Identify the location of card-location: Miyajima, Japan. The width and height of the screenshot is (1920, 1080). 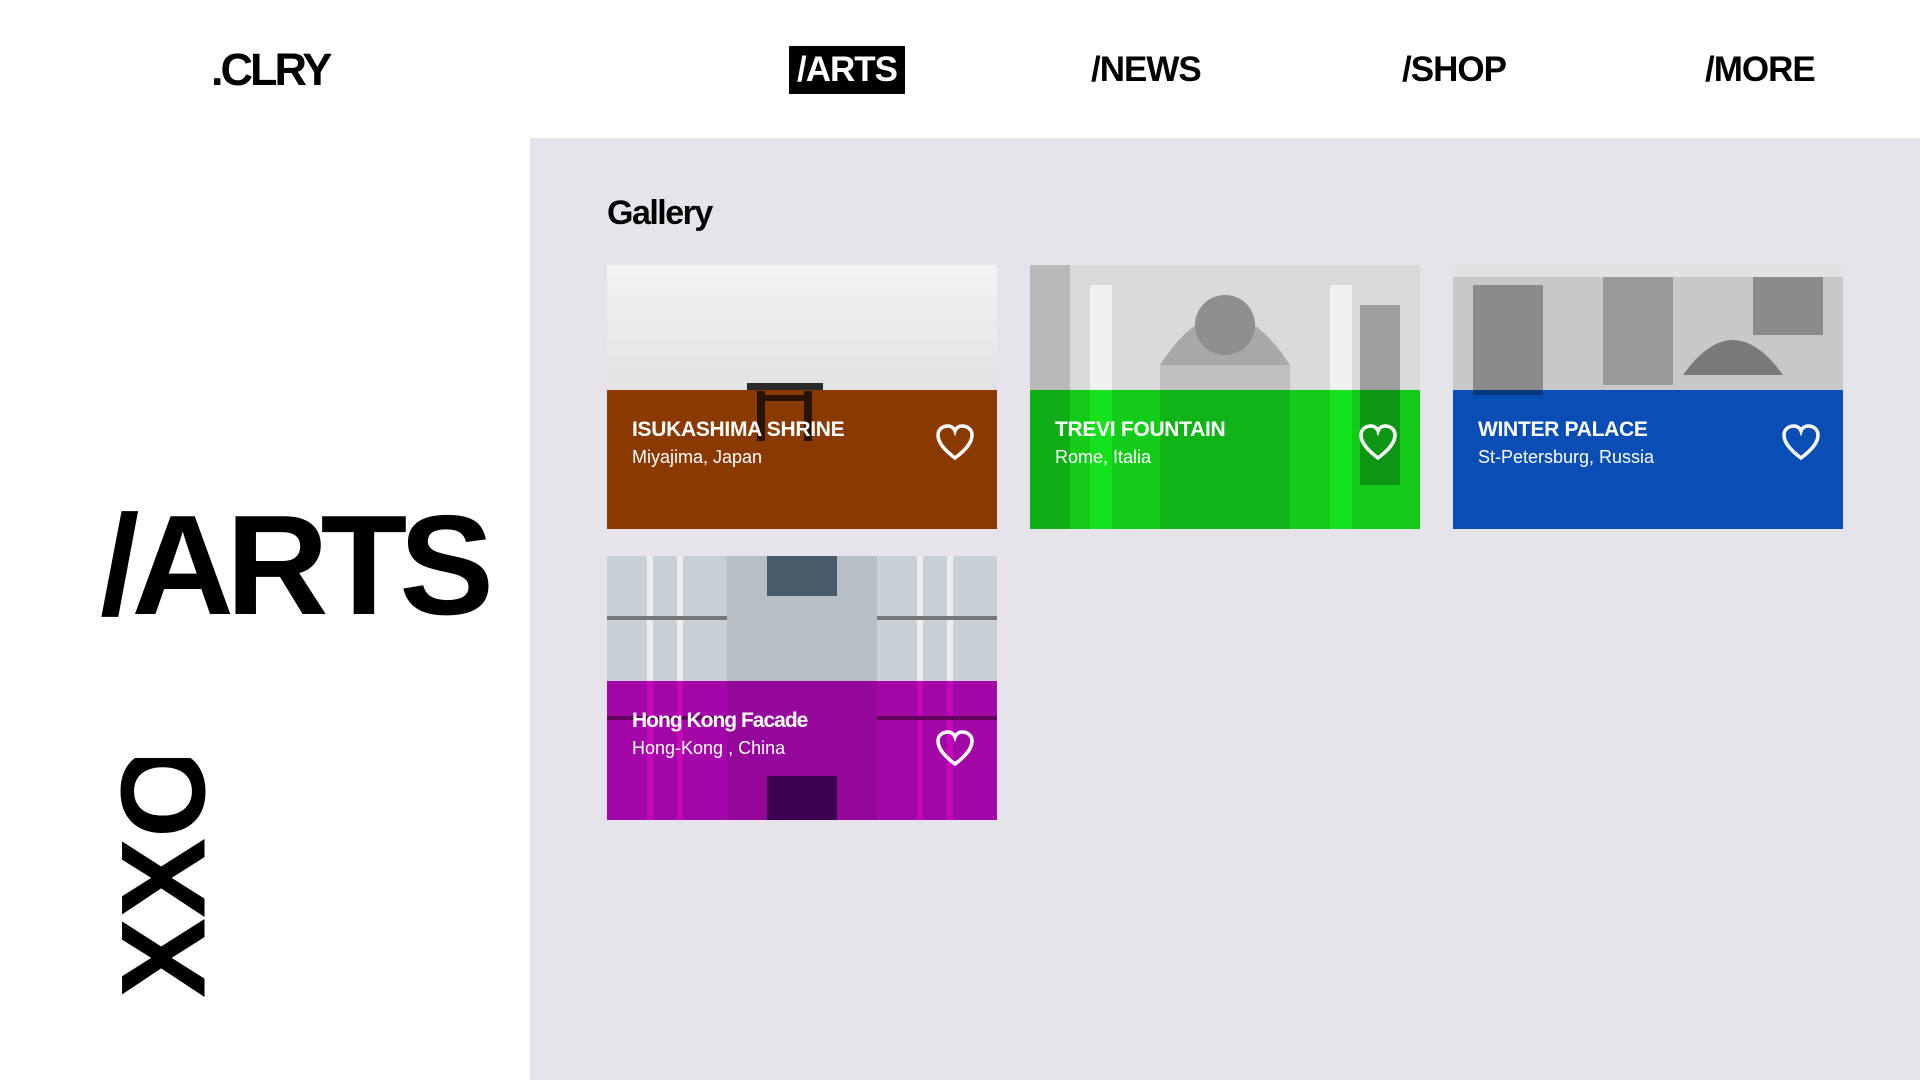
(697, 457).